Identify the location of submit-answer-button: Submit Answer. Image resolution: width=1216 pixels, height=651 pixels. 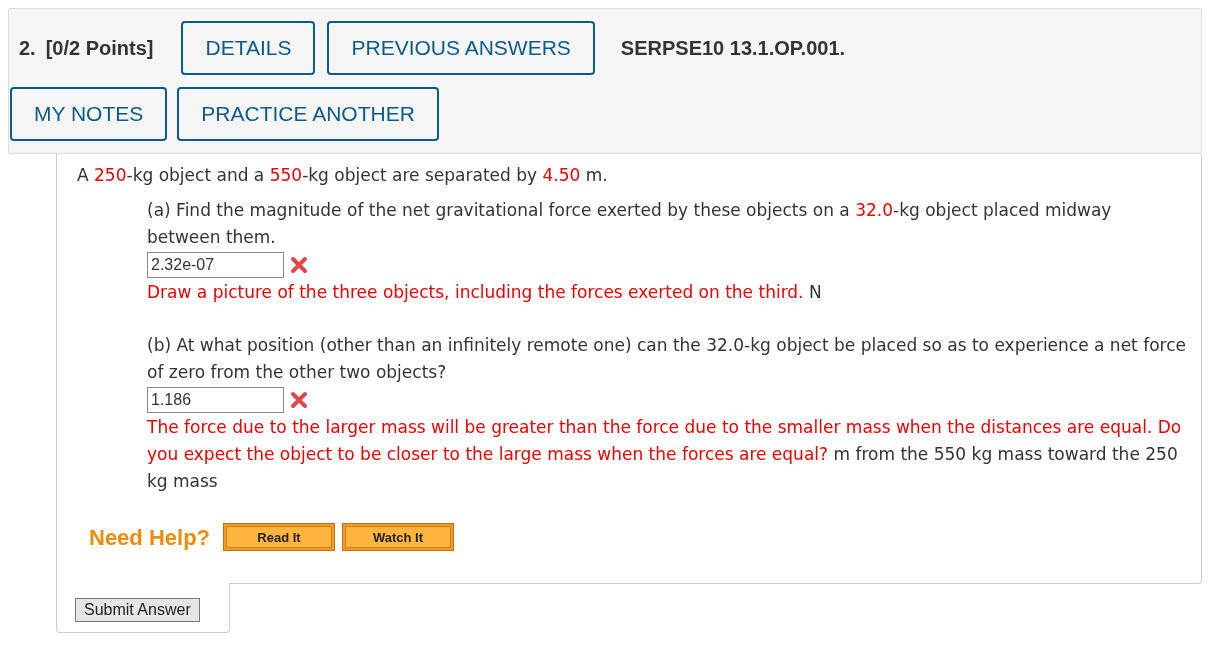
(137, 610).